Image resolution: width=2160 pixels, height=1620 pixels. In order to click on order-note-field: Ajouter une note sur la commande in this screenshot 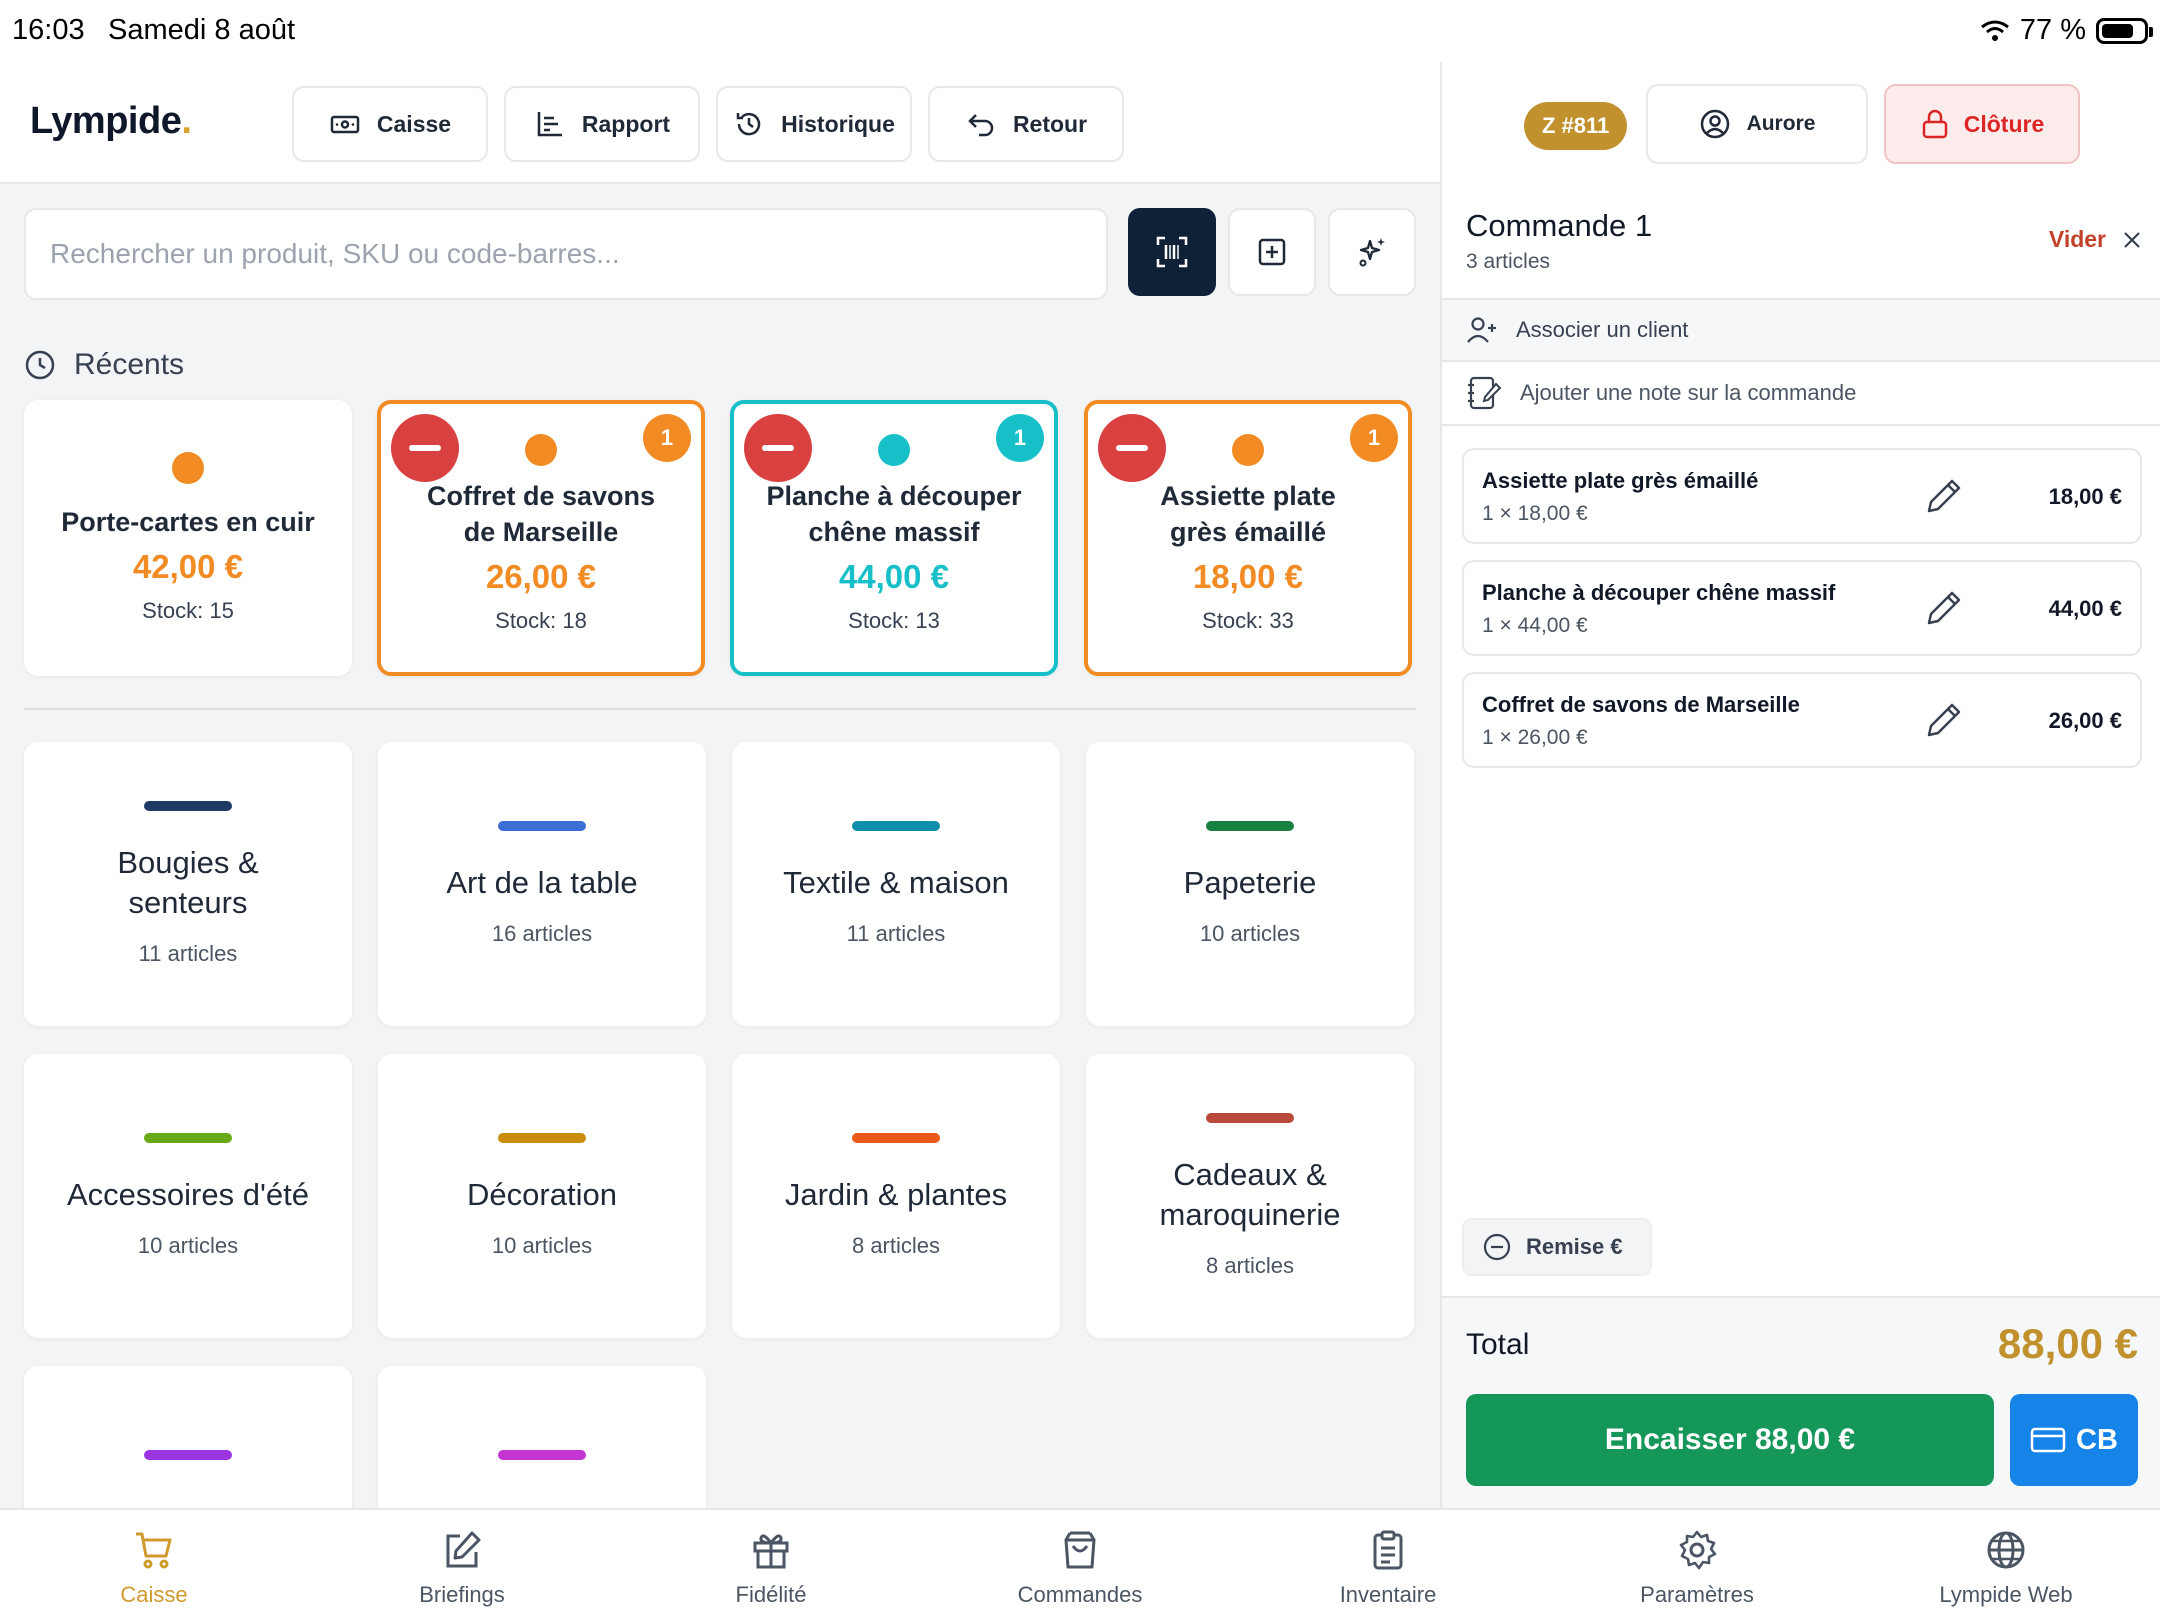, I will do `click(1801, 394)`.